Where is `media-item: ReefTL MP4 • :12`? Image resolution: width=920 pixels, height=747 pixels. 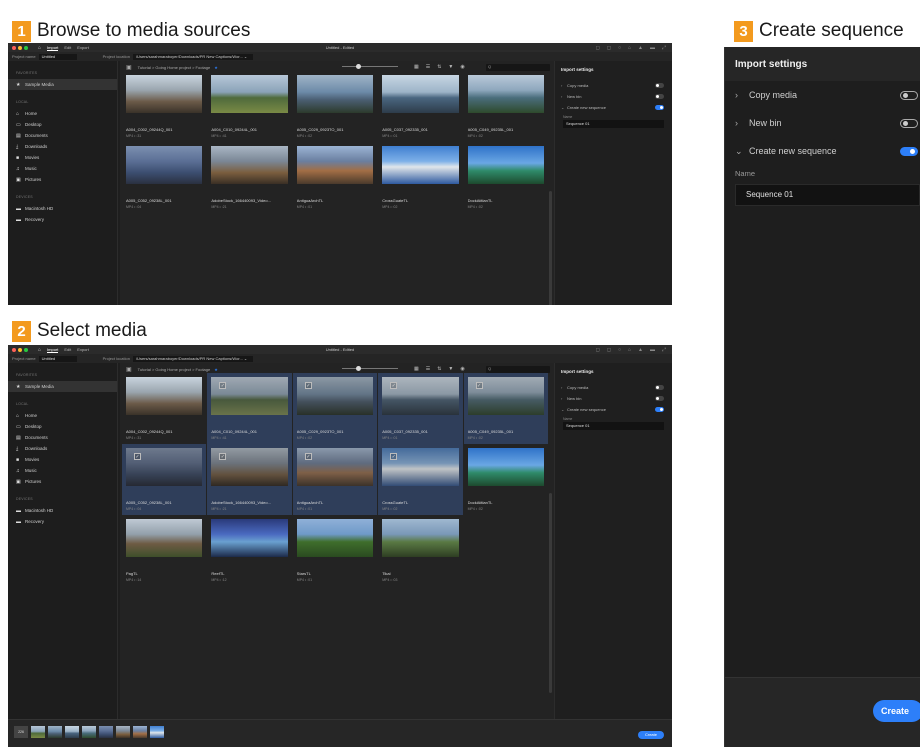
media-item: ReefTL MP4 • :12 is located at coordinates (249, 550).